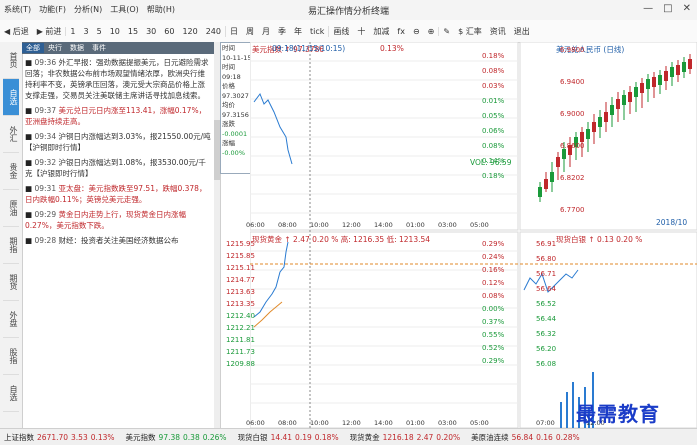 The image size is (697, 445). What do you see at coordinates (72, 31) in the screenshot?
I see `period-1m: 1` at bounding box center [72, 31].